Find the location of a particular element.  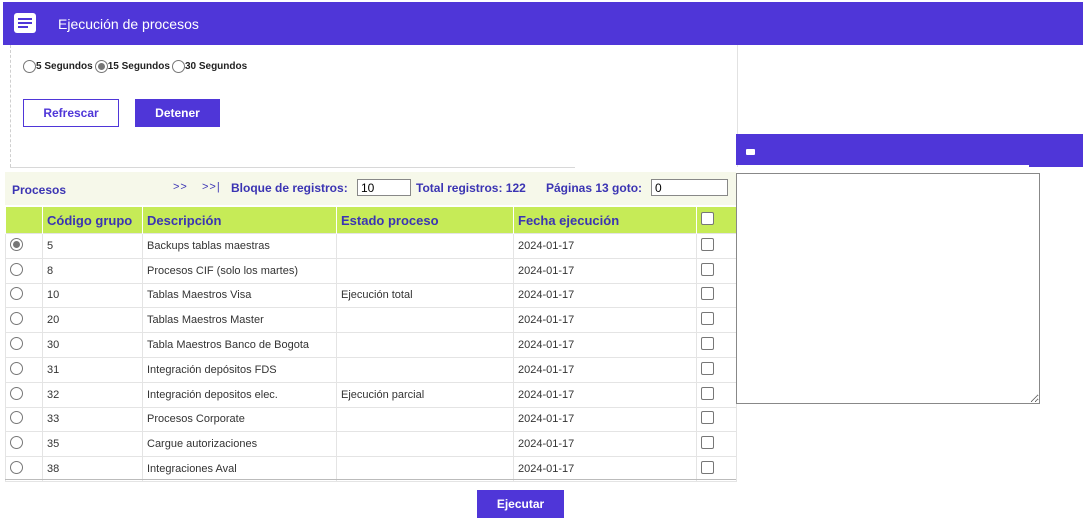

interval-option-5: 5 Segundos is located at coordinates (58, 66).